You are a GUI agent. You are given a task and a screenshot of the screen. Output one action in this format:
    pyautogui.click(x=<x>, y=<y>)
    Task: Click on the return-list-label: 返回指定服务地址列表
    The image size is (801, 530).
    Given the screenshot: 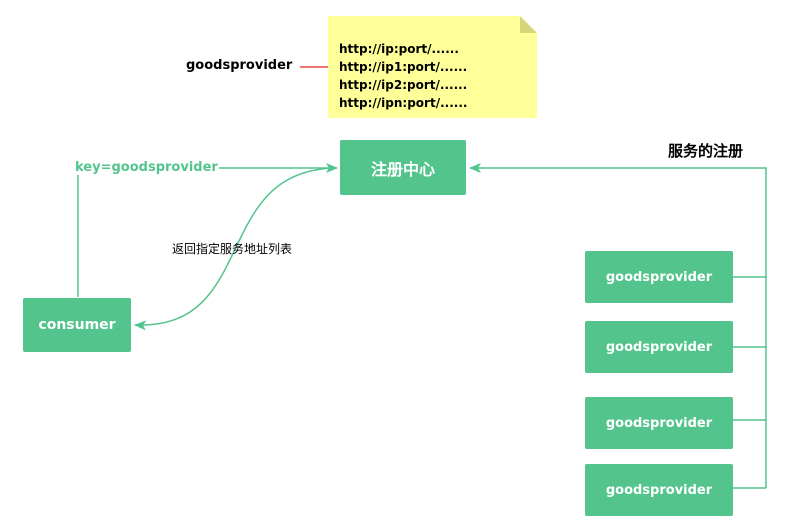 What is the action you would take?
    pyautogui.click(x=232, y=249)
    